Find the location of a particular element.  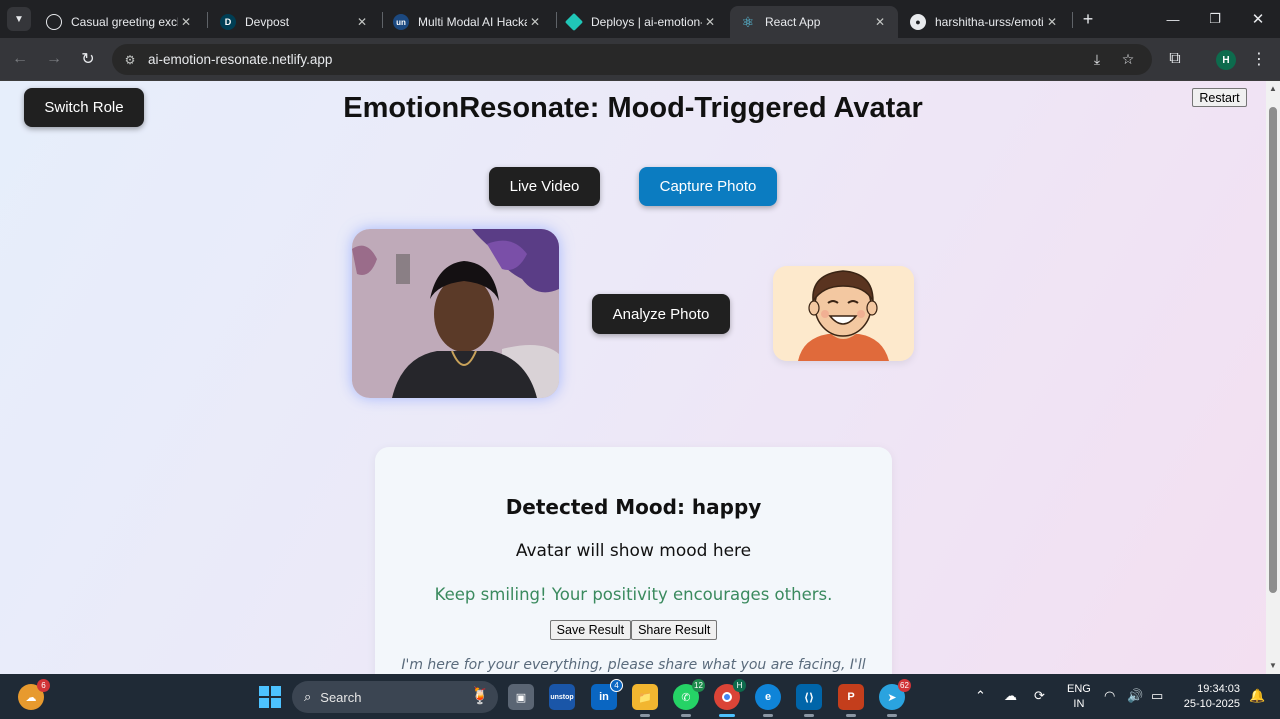

weather-icon: ☁ 6 is located at coordinates (34, 694).